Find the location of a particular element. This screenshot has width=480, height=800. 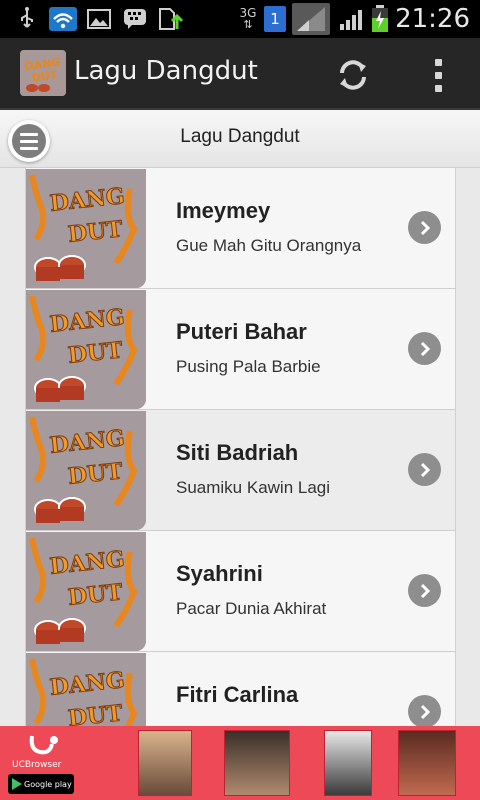

song-title: Pacar Dunia Akhirat is located at coordinates (251, 608).